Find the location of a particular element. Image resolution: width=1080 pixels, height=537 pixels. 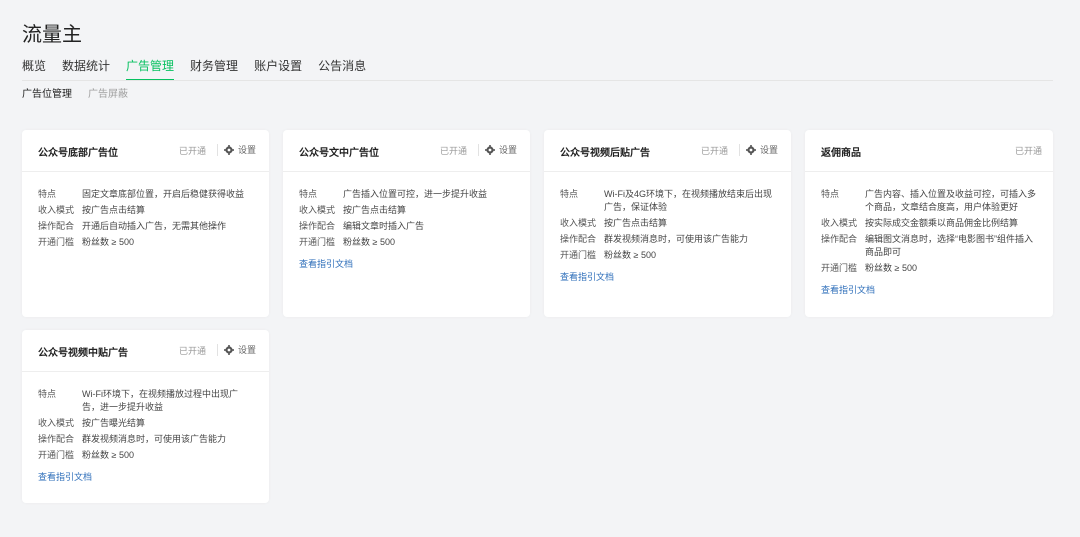

operation-value: 编辑文章时插入广告 is located at coordinates (384, 226).